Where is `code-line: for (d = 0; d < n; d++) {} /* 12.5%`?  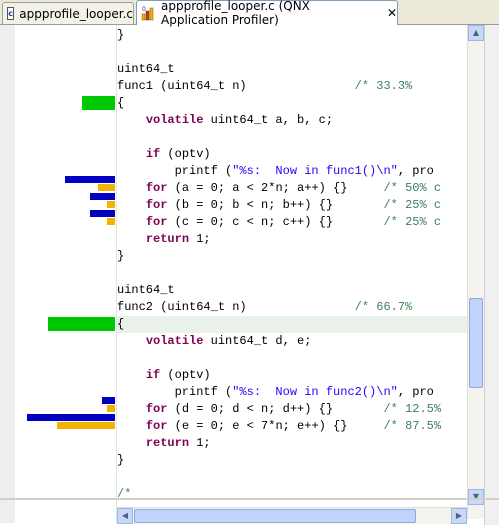 code-line: for (d = 0; d < n; d++) {} /* 12.5% is located at coordinates (292, 409).